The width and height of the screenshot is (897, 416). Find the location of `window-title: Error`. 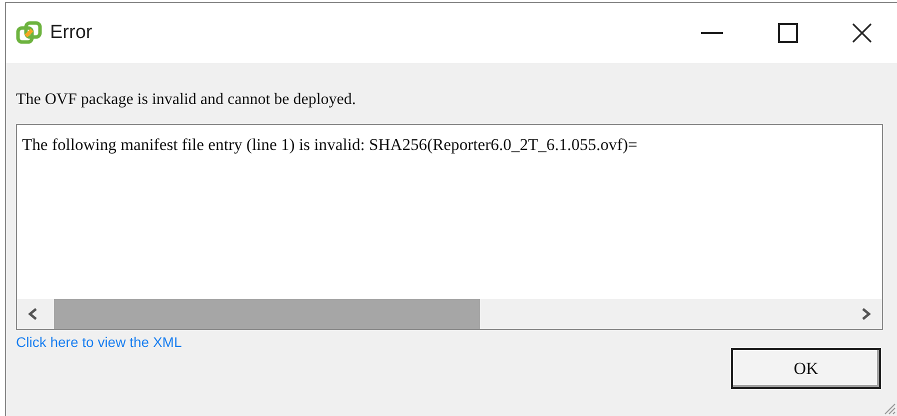

window-title: Error is located at coordinates (71, 32).